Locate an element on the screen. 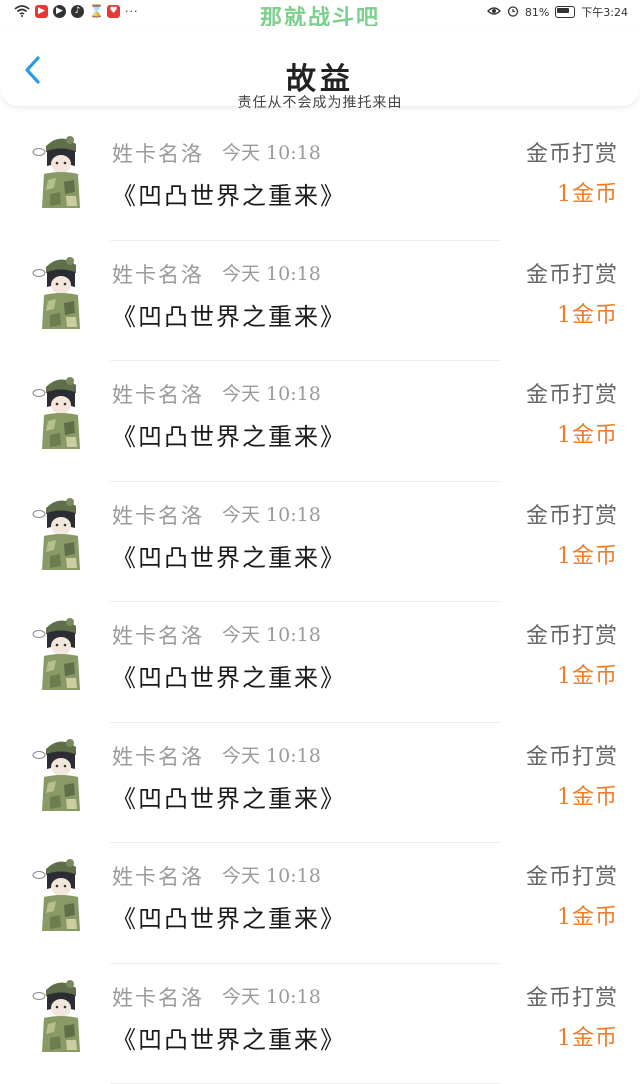 The image size is (640, 1084). eye-icon is located at coordinates (494, 12).